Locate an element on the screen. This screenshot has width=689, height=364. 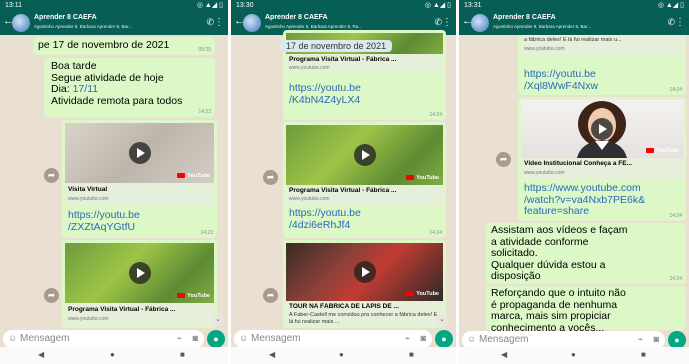
video-link: feature=share is located at coordinates (584, 211).